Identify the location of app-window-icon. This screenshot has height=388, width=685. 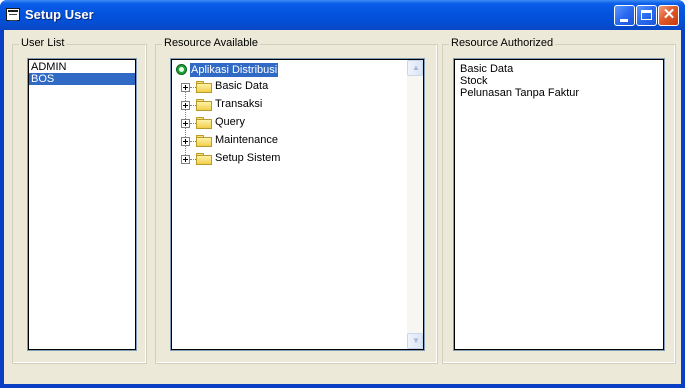
(13, 14).